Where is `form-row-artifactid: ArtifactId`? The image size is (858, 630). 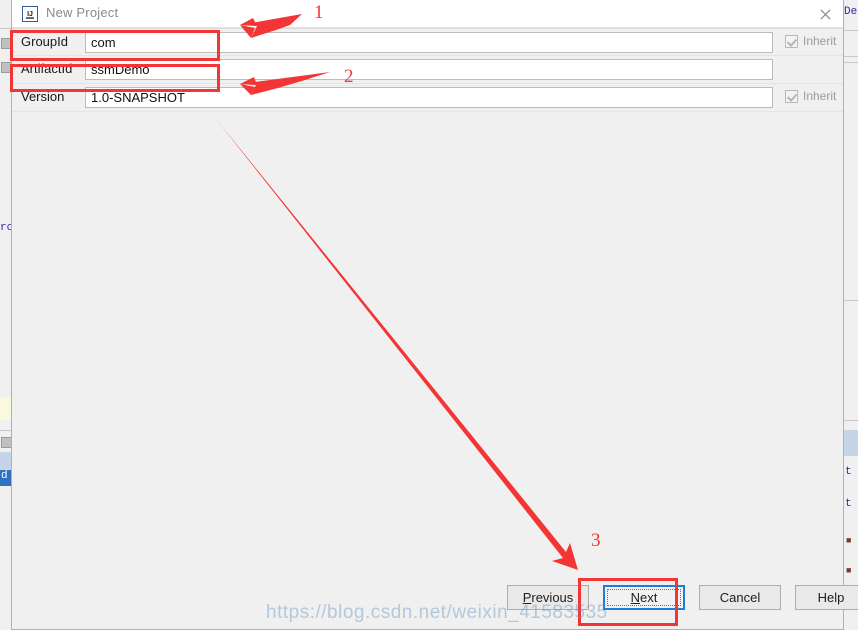 form-row-artifactid: ArtifactId is located at coordinates (427, 70).